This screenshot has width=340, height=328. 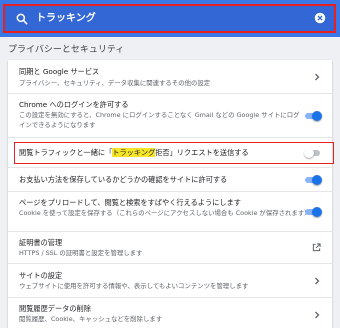 I want to click on manage-certificates-row: 証明書の管理 HTTPS / SSL の証明書と設定を管理します, so click(x=170, y=248).